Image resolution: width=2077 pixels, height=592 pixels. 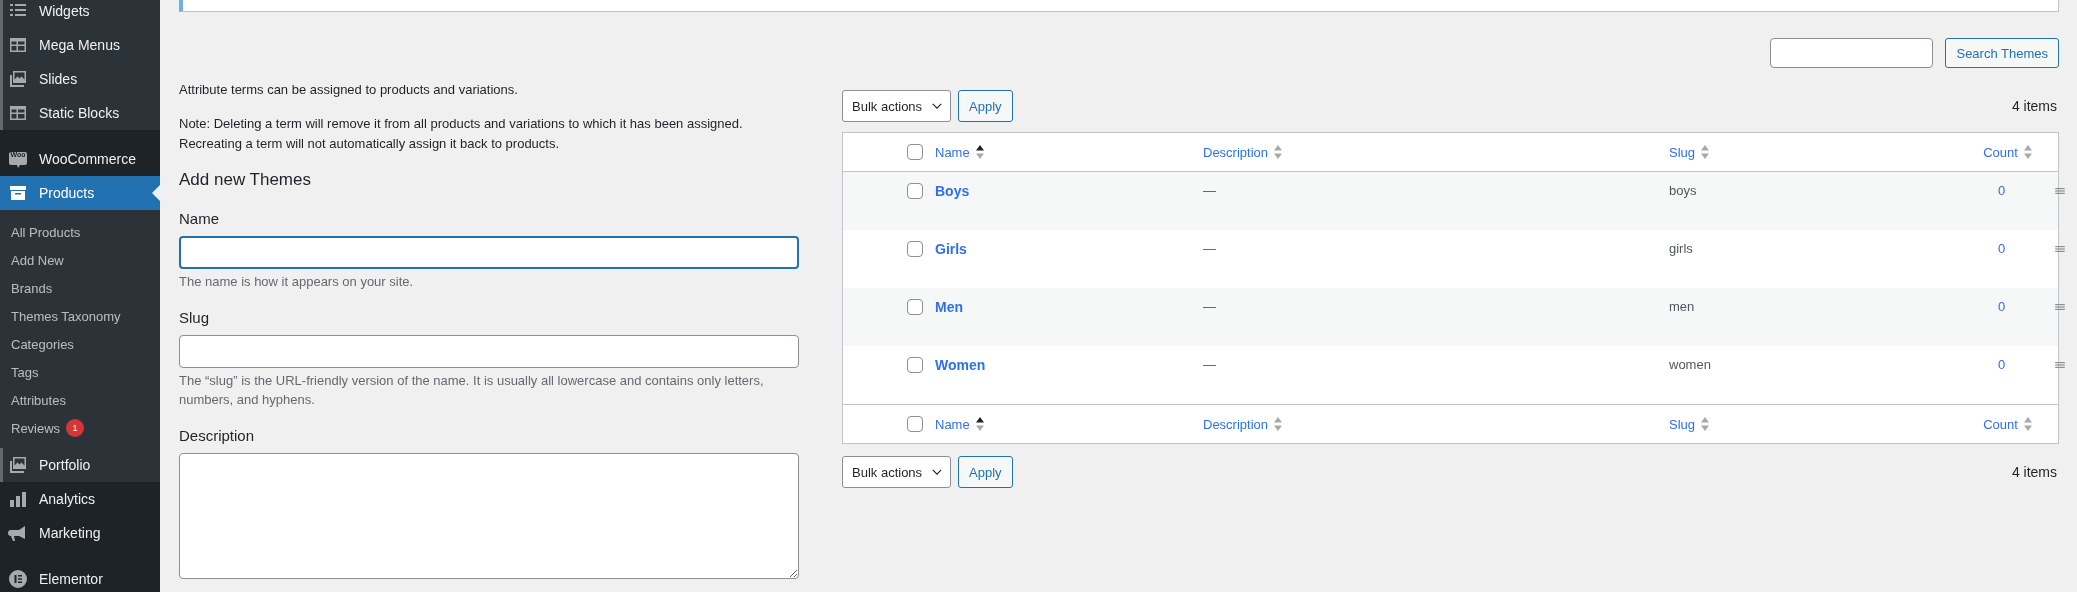 I want to click on intro-text: Attribute terms can be assigned to products and variations., so click(x=349, y=90).